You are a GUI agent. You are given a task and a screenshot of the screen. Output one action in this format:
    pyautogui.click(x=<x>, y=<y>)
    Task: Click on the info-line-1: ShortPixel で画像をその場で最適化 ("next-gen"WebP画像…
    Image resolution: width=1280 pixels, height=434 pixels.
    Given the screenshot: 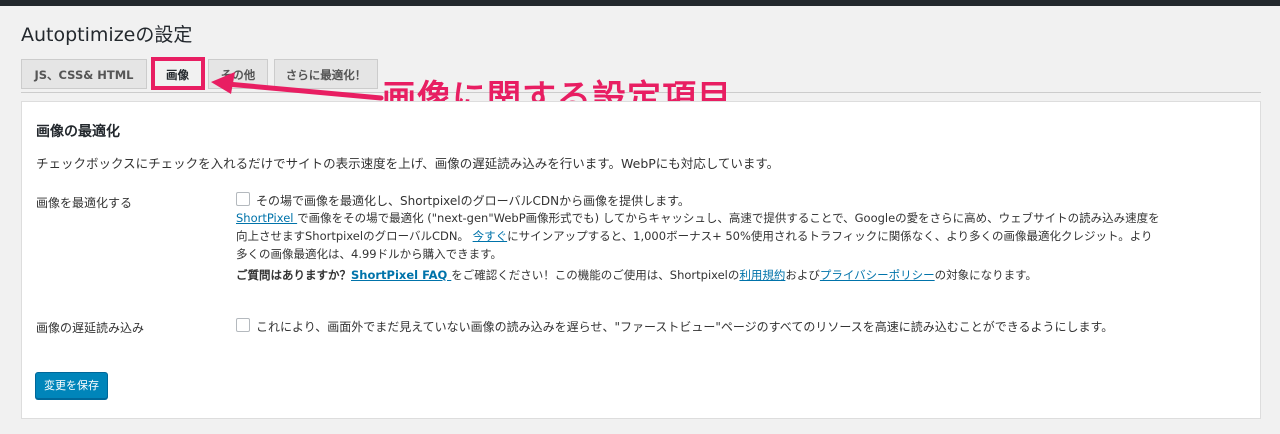 What is the action you would take?
    pyautogui.click(x=736, y=218)
    